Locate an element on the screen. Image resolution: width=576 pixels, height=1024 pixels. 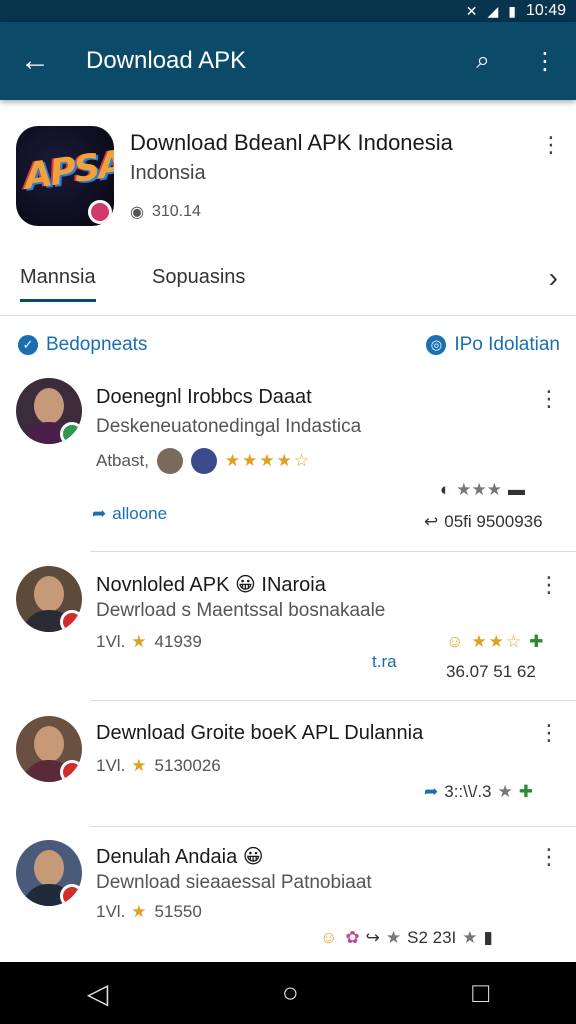
review-date-value: 05fi 9500936 is located at coordinates (493, 521).